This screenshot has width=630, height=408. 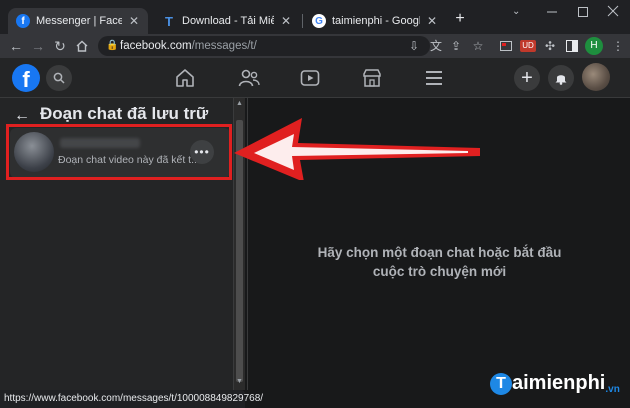 I want to click on extension-screen-icon, so click(x=506, y=46).